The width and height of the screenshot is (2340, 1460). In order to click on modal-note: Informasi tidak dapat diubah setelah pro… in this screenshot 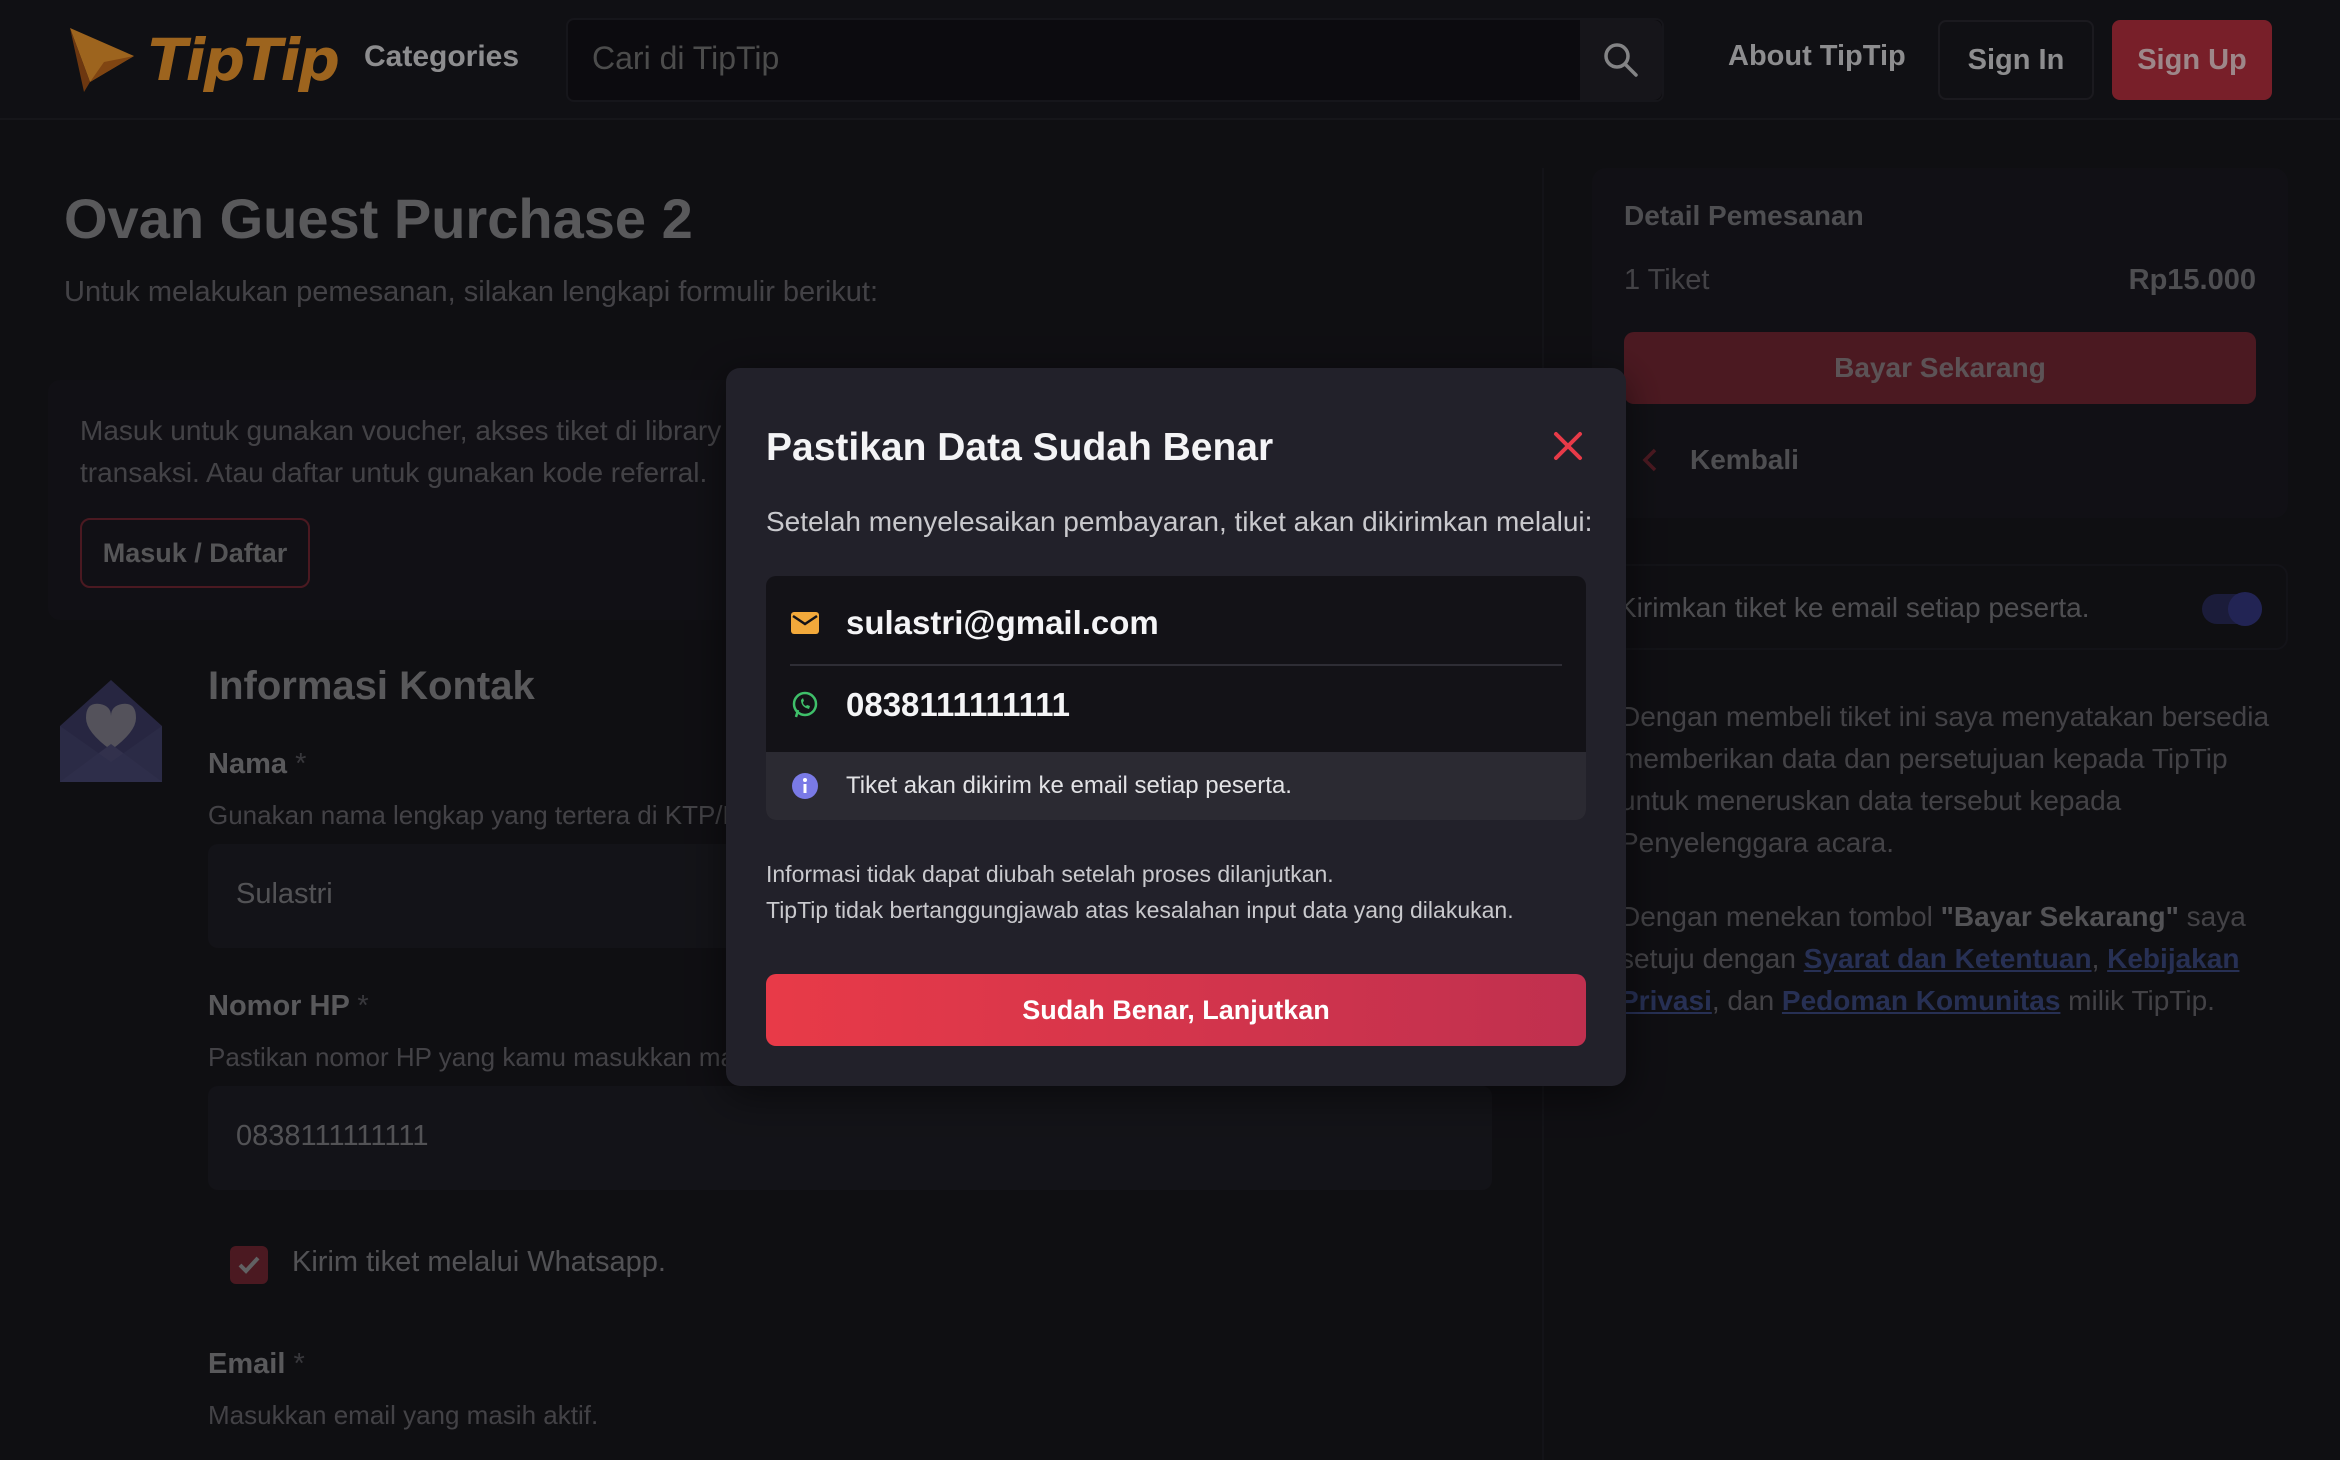, I will do `click(1140, 892)`.